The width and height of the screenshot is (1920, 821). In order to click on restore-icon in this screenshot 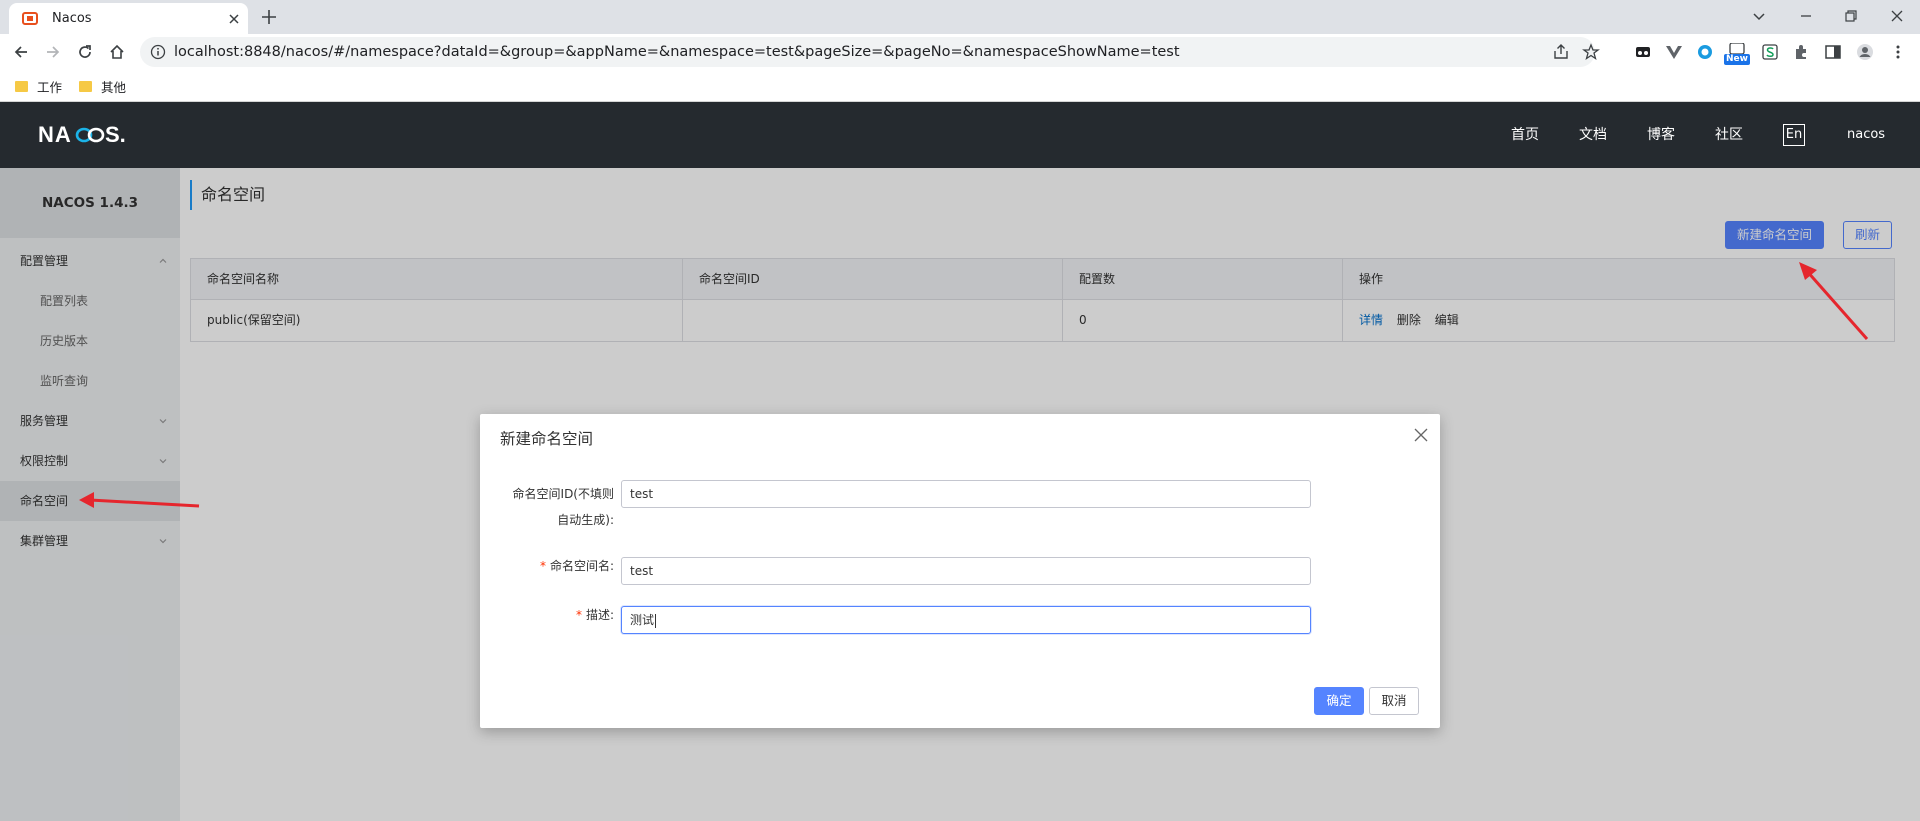, I will do `click(1851, 16)`.